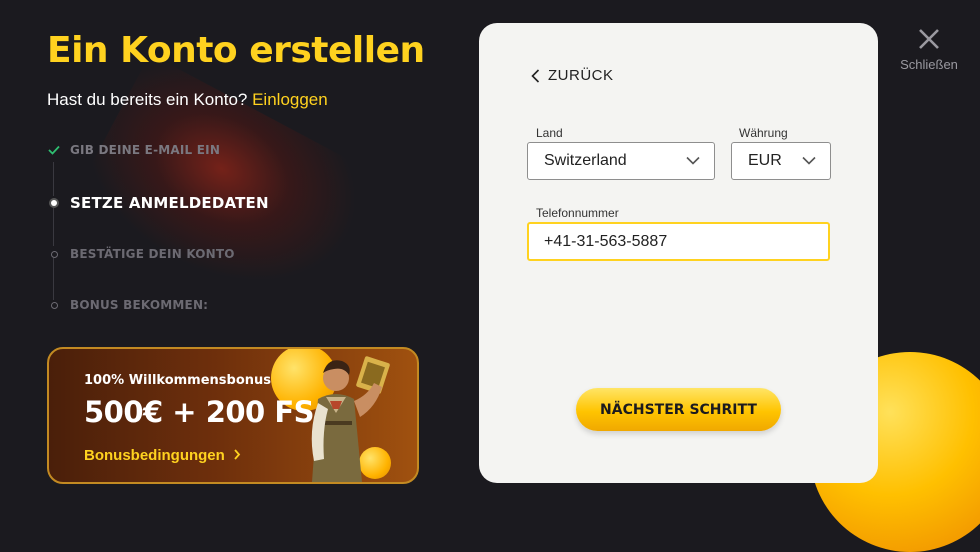 The image size is (980, 552). I want to click on step-label: SETZE ANMELDEDATEN, so click(169, 203).